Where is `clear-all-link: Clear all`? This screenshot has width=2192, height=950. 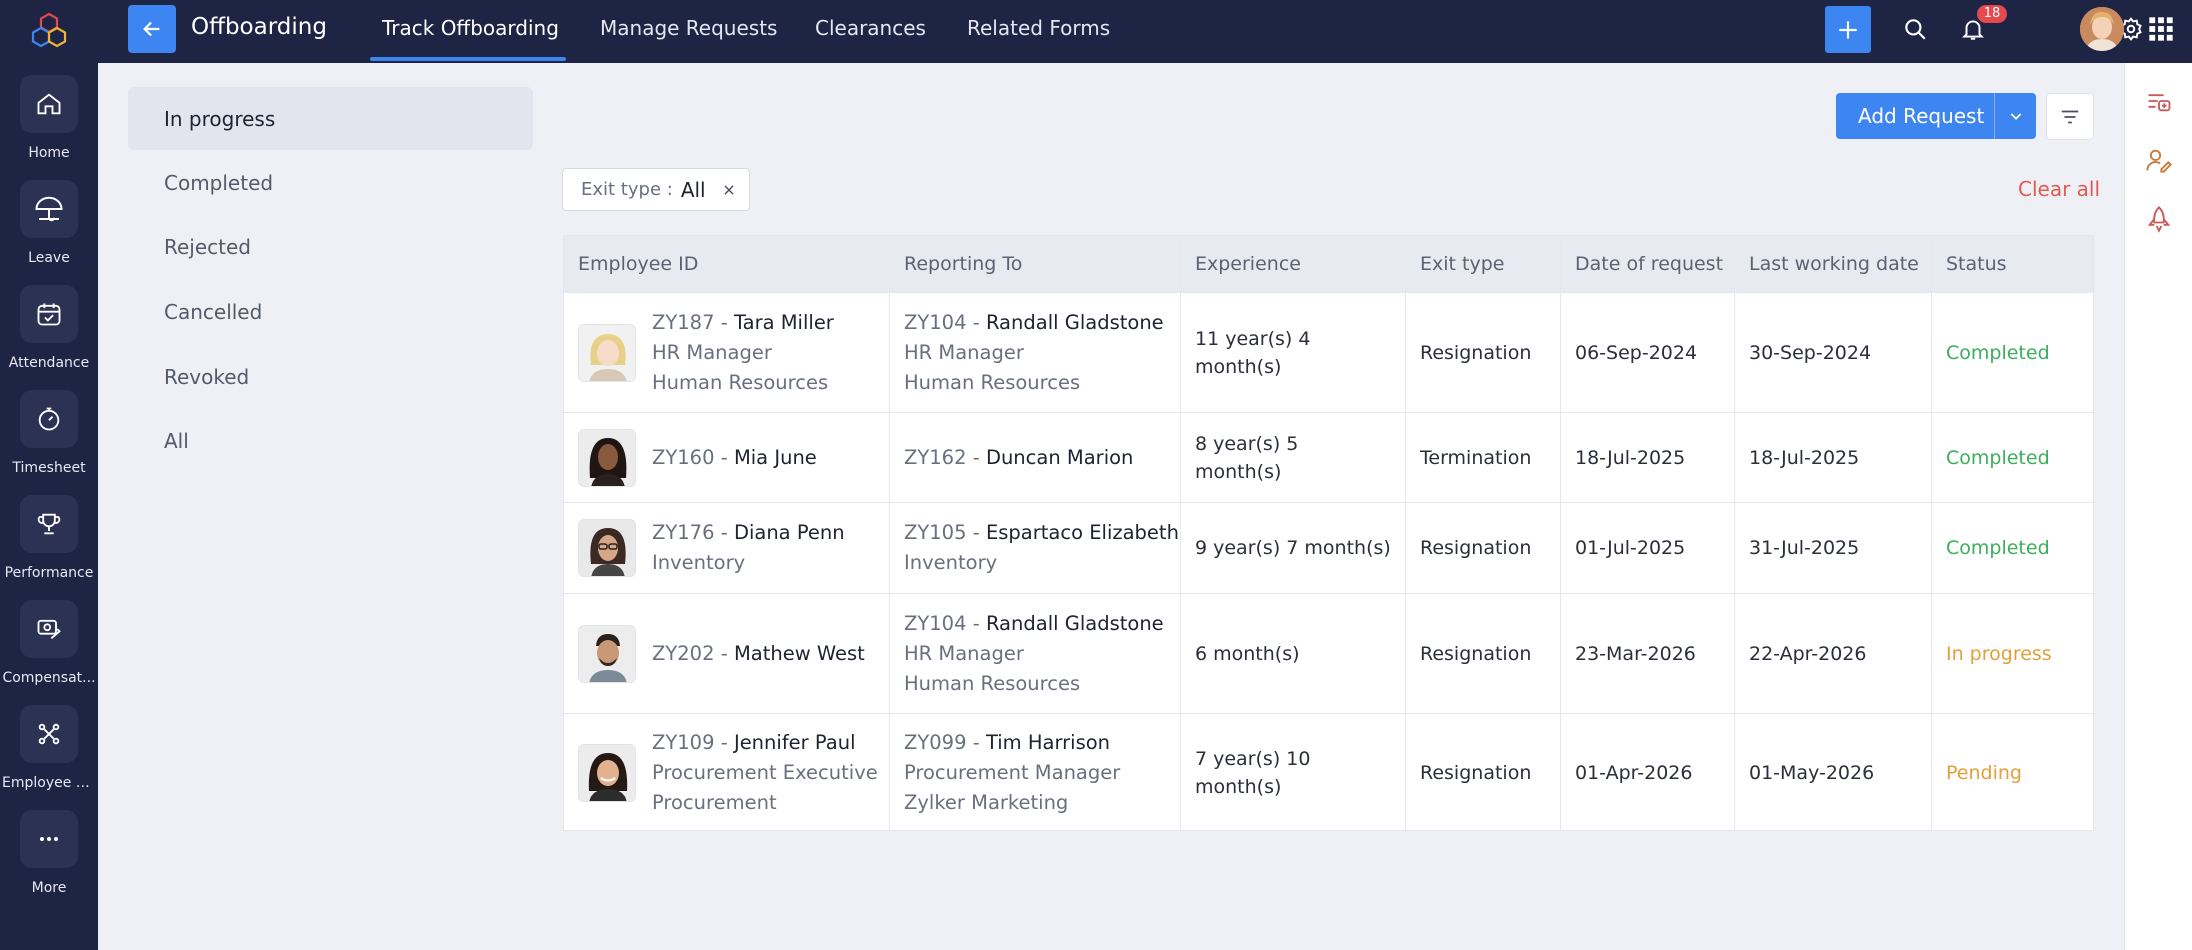 clear-all-link: Clear all is located at coordinates (2059, 189).